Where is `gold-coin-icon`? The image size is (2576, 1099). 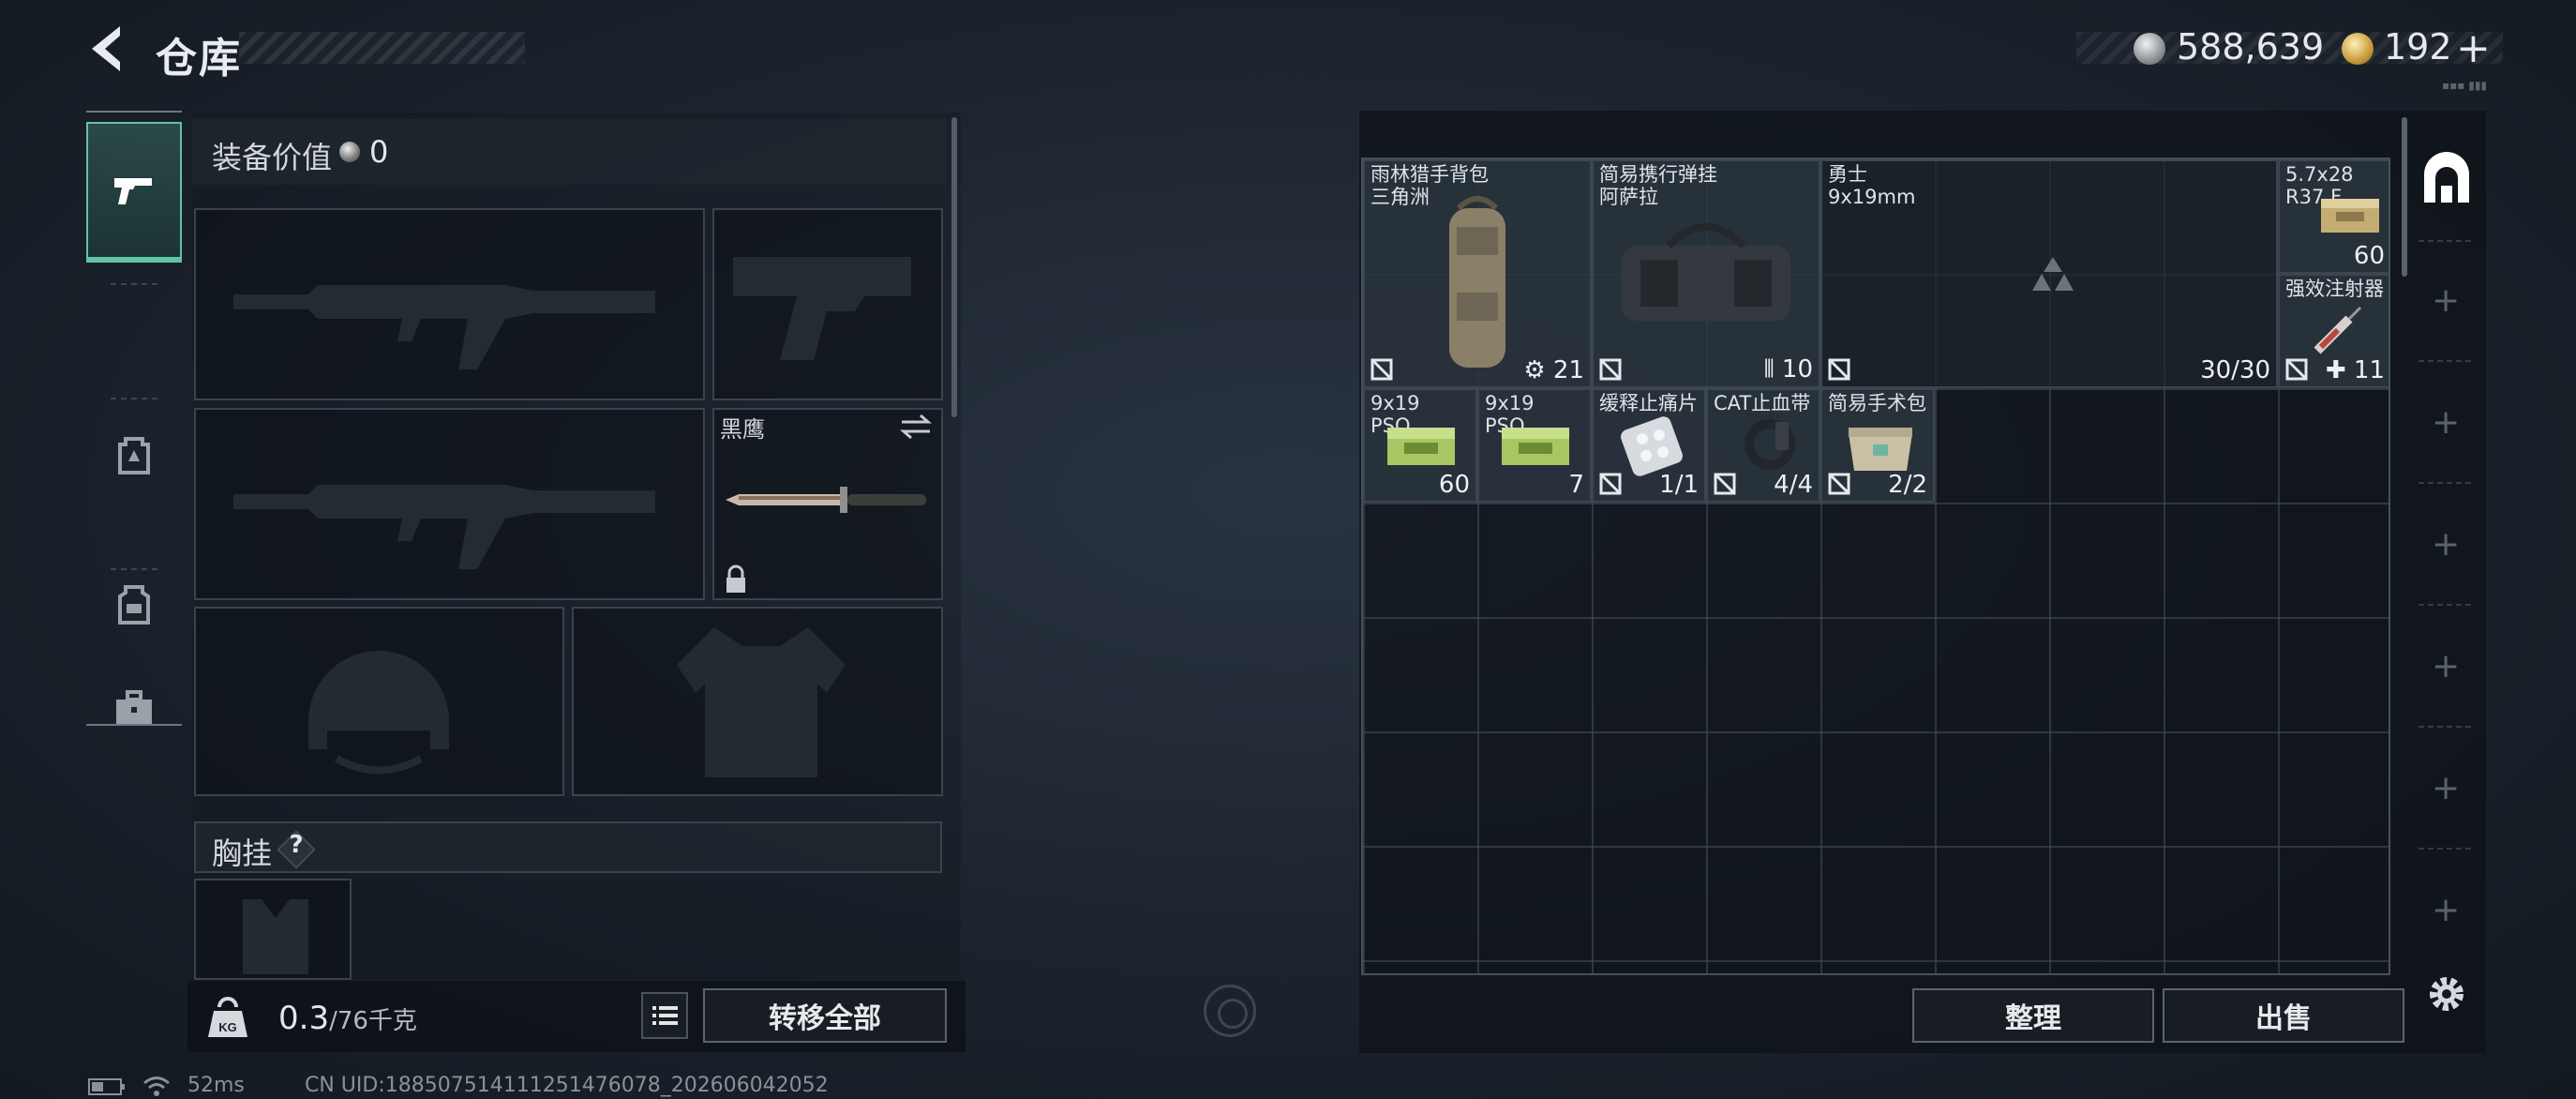 gold-coin-icon is located at coordinates (2358, 49).